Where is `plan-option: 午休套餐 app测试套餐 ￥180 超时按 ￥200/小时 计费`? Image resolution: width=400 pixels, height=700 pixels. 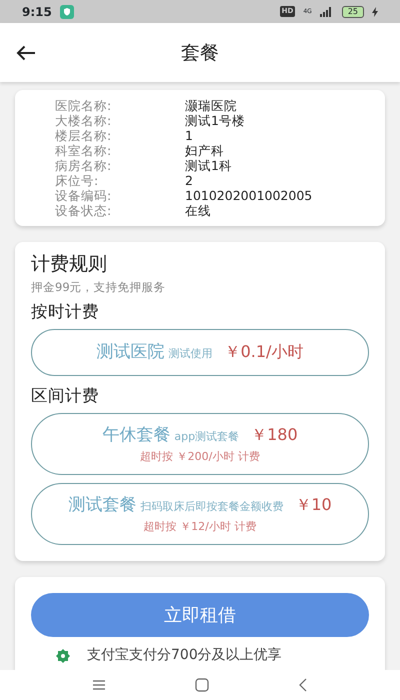 plan-option: 午休套餐 app测试套餐 ￥180 超时按 ￥200/小时 计费 is located at coordinates (200, 444).